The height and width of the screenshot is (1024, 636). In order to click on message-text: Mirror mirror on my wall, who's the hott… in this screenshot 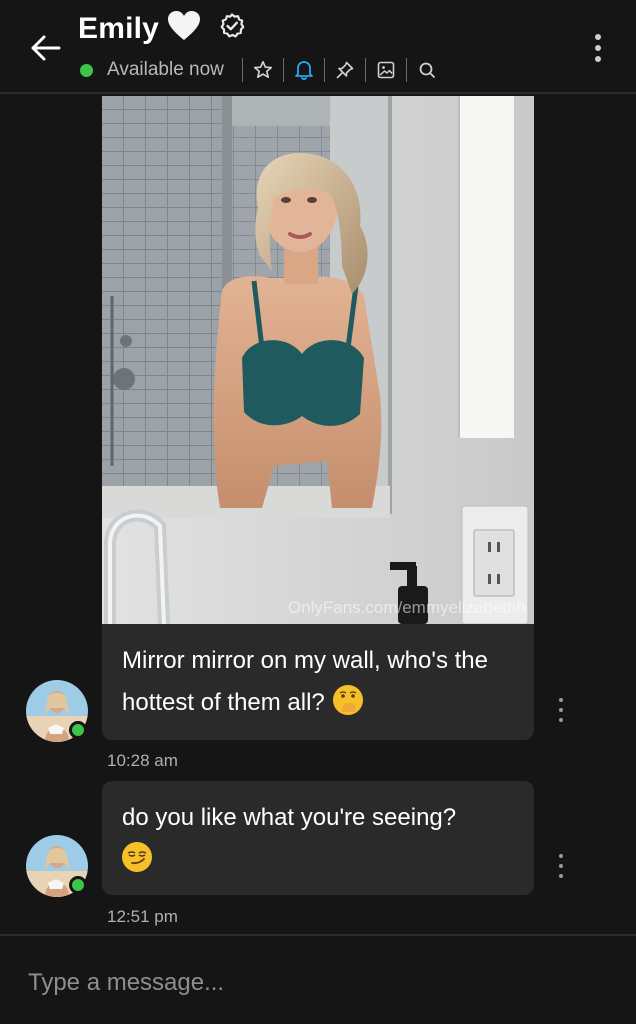, I will do `click(305, 681)`.